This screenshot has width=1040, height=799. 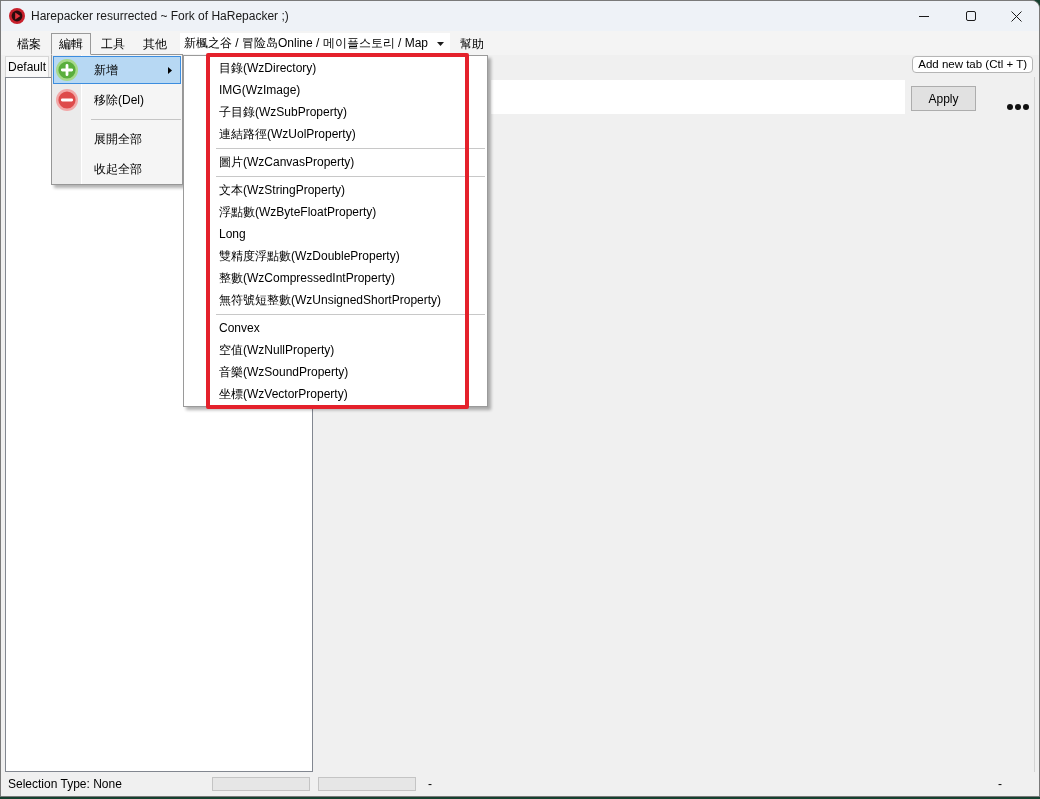 I want to click on menu-item: 子目錄(WzSubProperty), so click(x=338, y=112).